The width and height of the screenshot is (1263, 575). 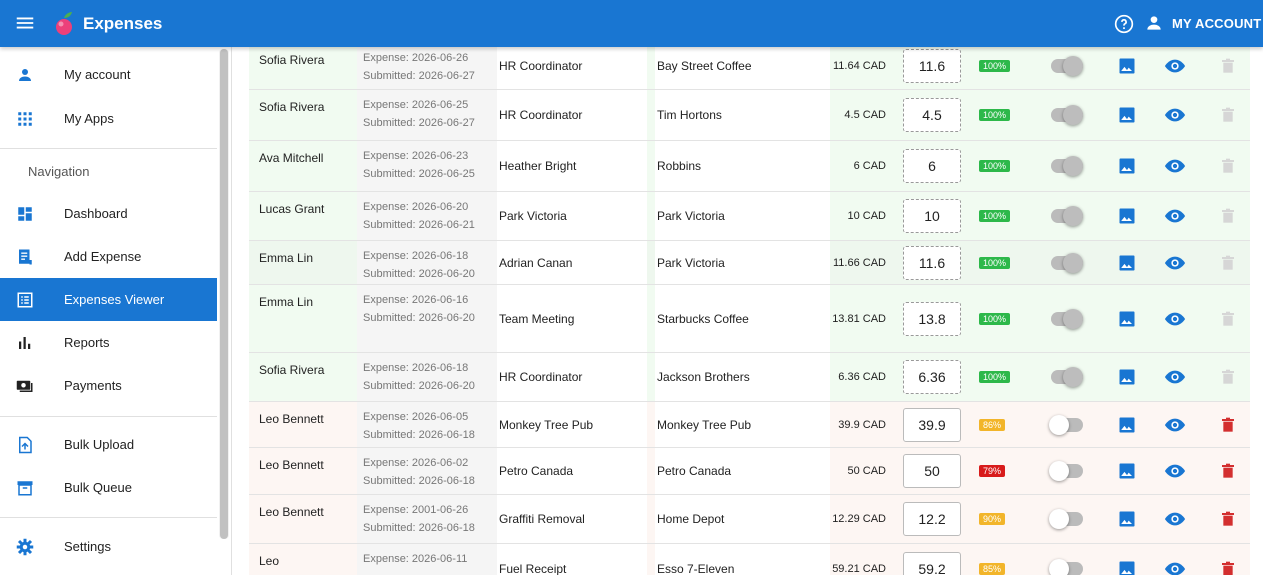 I want to click on sidebar-item-dashboard: Dashboard, so click(x=108, y=213).